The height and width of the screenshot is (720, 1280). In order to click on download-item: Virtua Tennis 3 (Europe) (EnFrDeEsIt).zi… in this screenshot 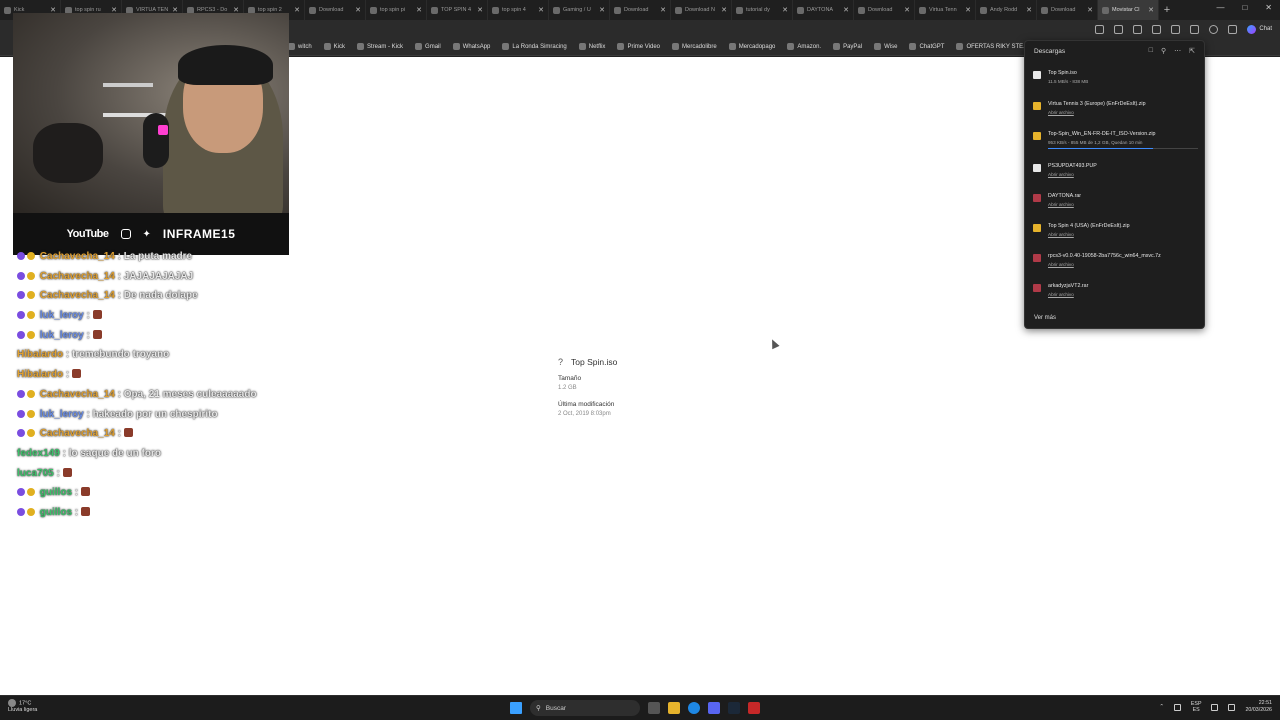, I will do `click(1115, 113)`.